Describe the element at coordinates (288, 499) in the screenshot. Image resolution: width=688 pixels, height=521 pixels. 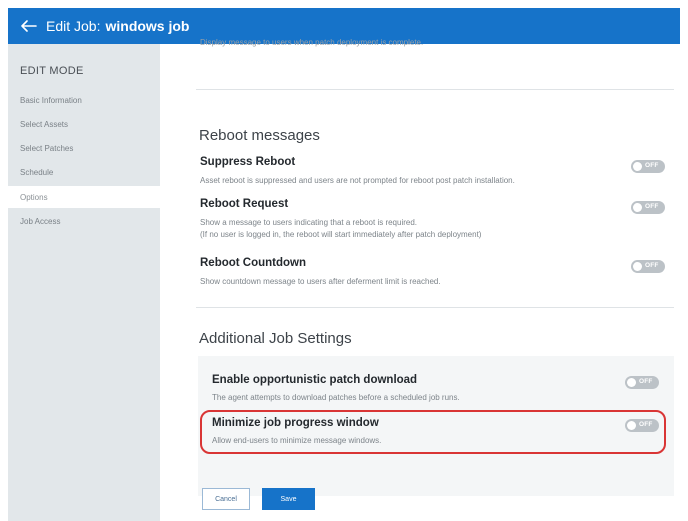
I see `save-button: Save` at that location.